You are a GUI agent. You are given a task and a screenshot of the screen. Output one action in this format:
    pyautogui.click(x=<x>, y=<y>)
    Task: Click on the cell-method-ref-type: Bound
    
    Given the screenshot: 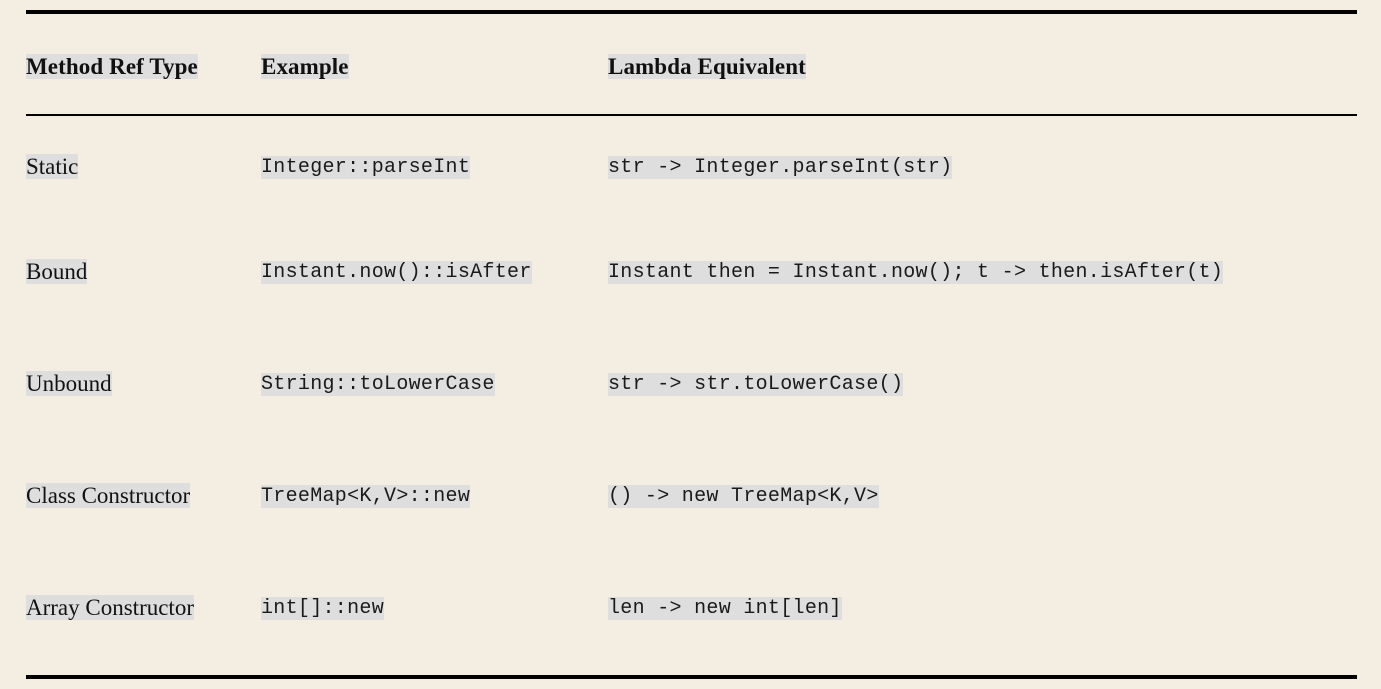 What is the action you would take?
    pyautogui.click(x=143, y=272)
    